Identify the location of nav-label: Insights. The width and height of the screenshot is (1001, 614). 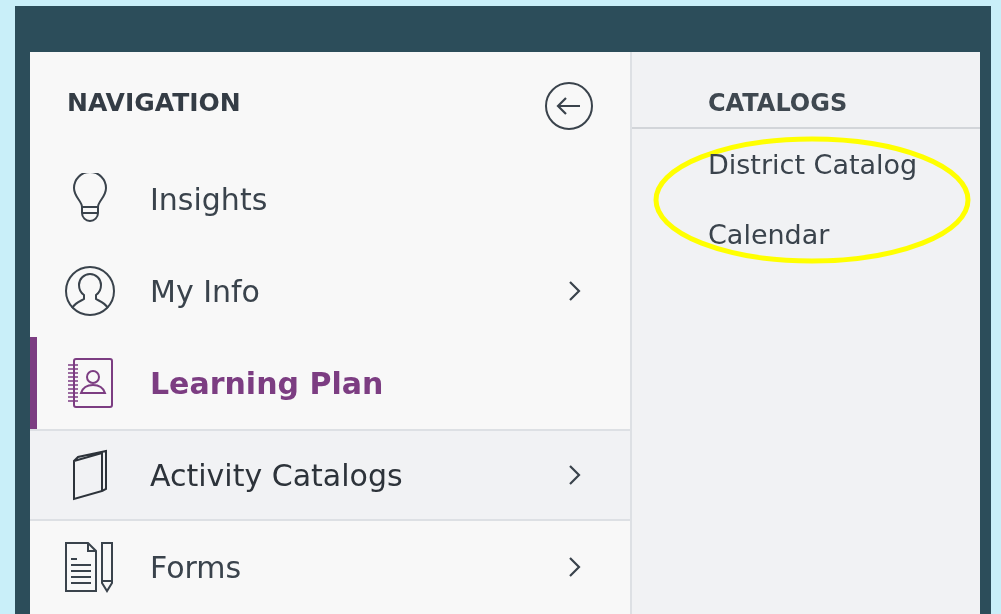
(209, 199).